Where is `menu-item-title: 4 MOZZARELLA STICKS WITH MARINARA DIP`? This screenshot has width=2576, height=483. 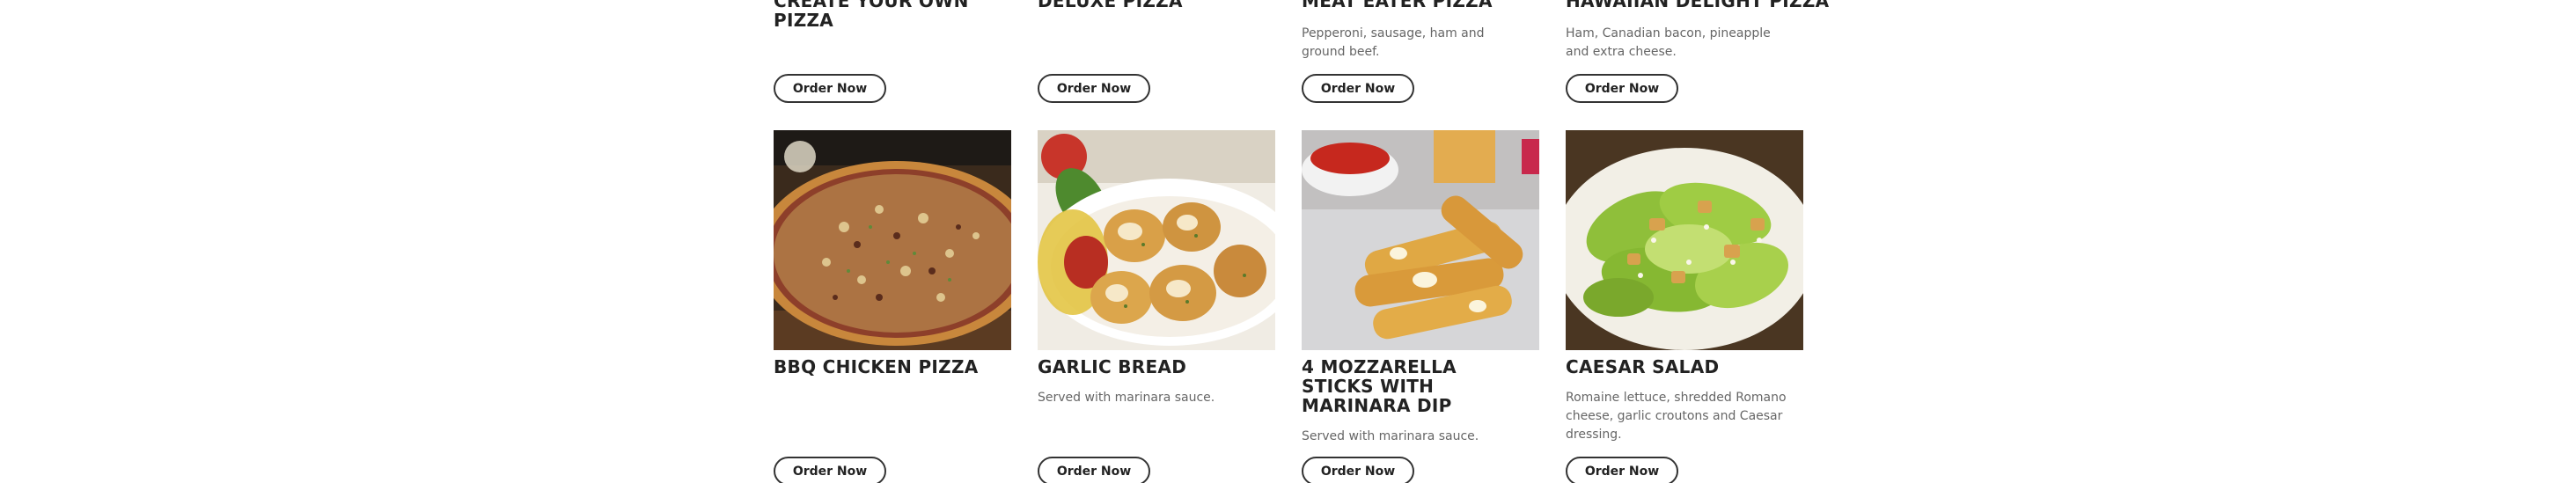 menu-item-title: 4 MOZZARELLA STICKS WITH MARINARA DIP is located at coordinates (1379, 386).